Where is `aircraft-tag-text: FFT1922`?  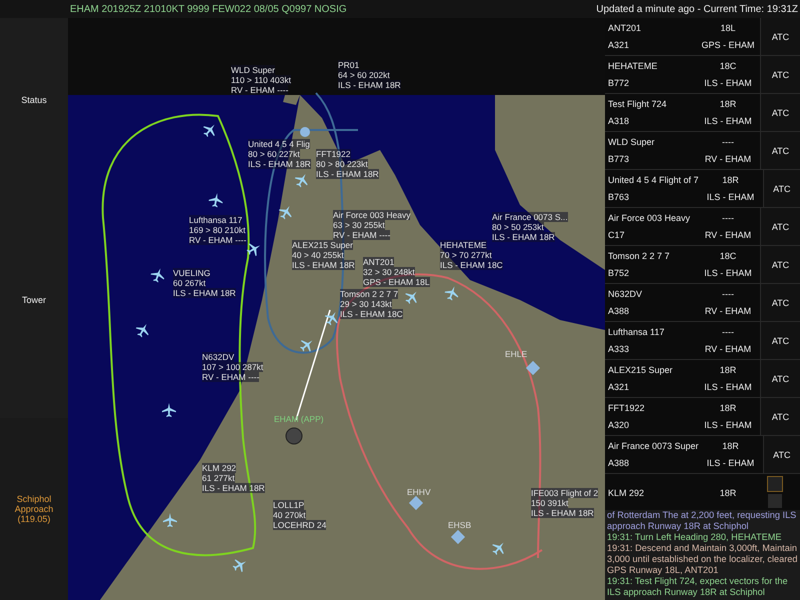 aircraft-tag-text: FFT1922 is located at coordinates (333, 154).